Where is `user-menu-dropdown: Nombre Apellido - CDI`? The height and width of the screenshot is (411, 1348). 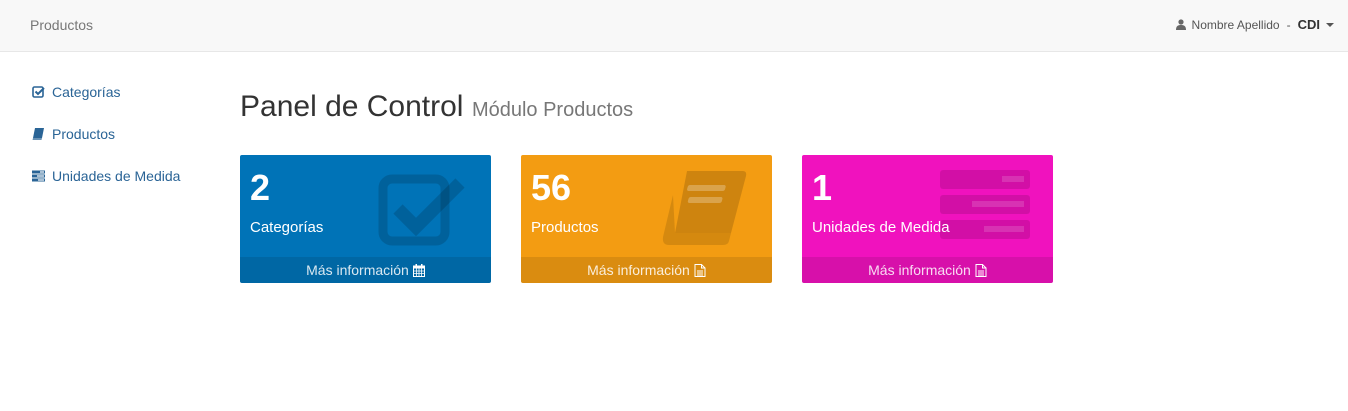 user-menu-dropdown: Nombre Apellido - CDI is located at coordinates (1254, 24).